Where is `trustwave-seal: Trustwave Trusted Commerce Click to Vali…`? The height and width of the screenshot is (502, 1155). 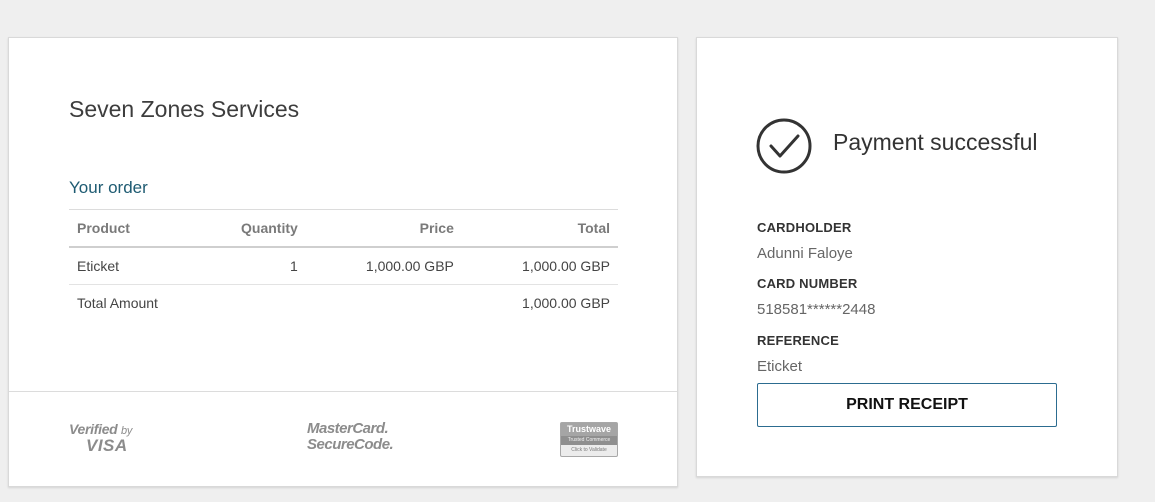 trustwave-seal: Trustwave Trusted Commerce Click to Vali… is located at coordinates (589, 439).